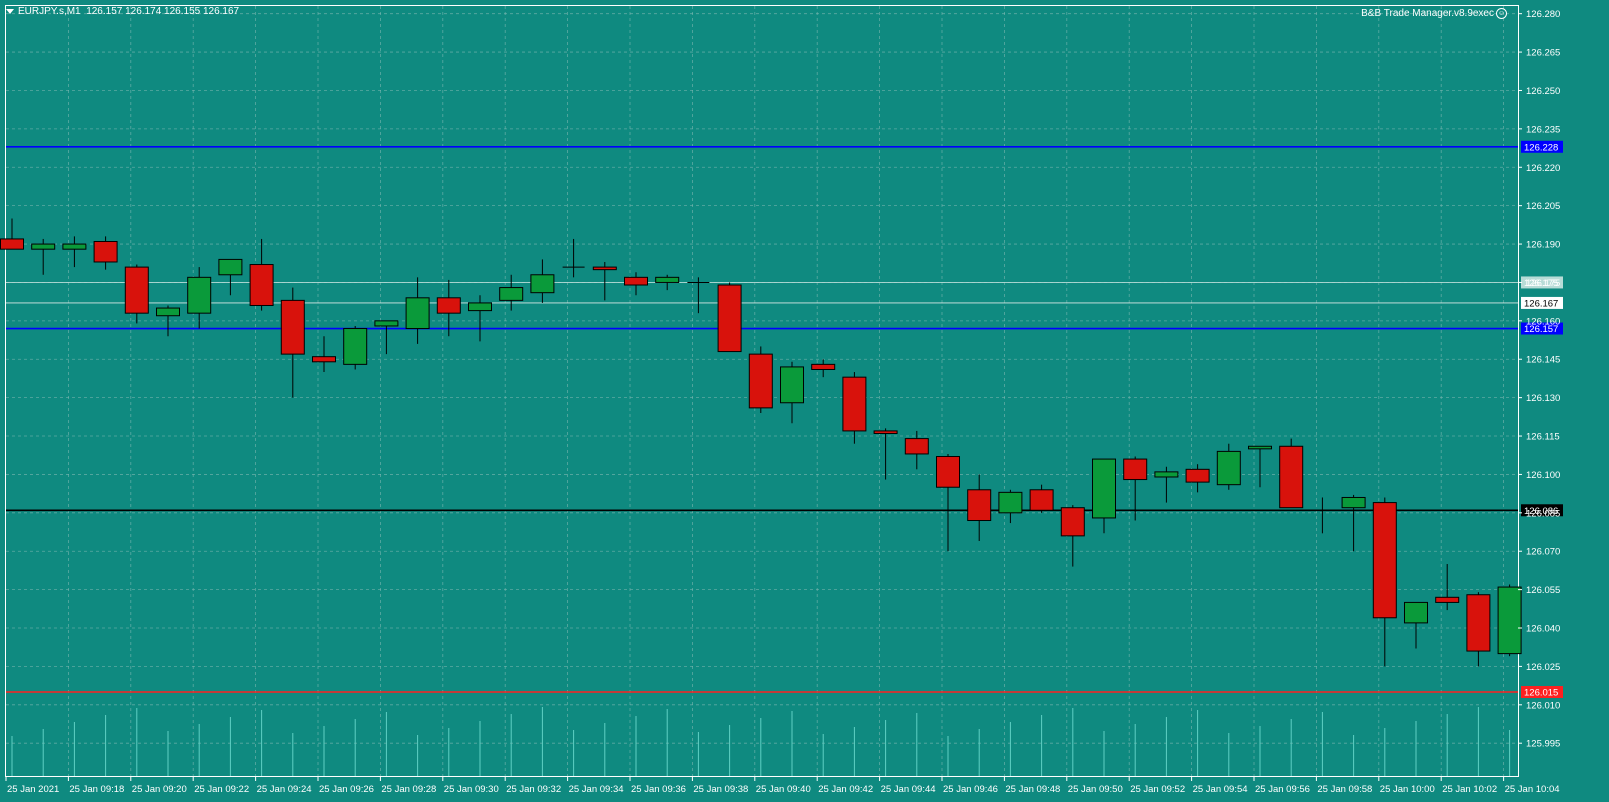 The height and width of the screenshot is (802, 1609). I want to click on y-tick-label: 126.115, so click(1543, 437).